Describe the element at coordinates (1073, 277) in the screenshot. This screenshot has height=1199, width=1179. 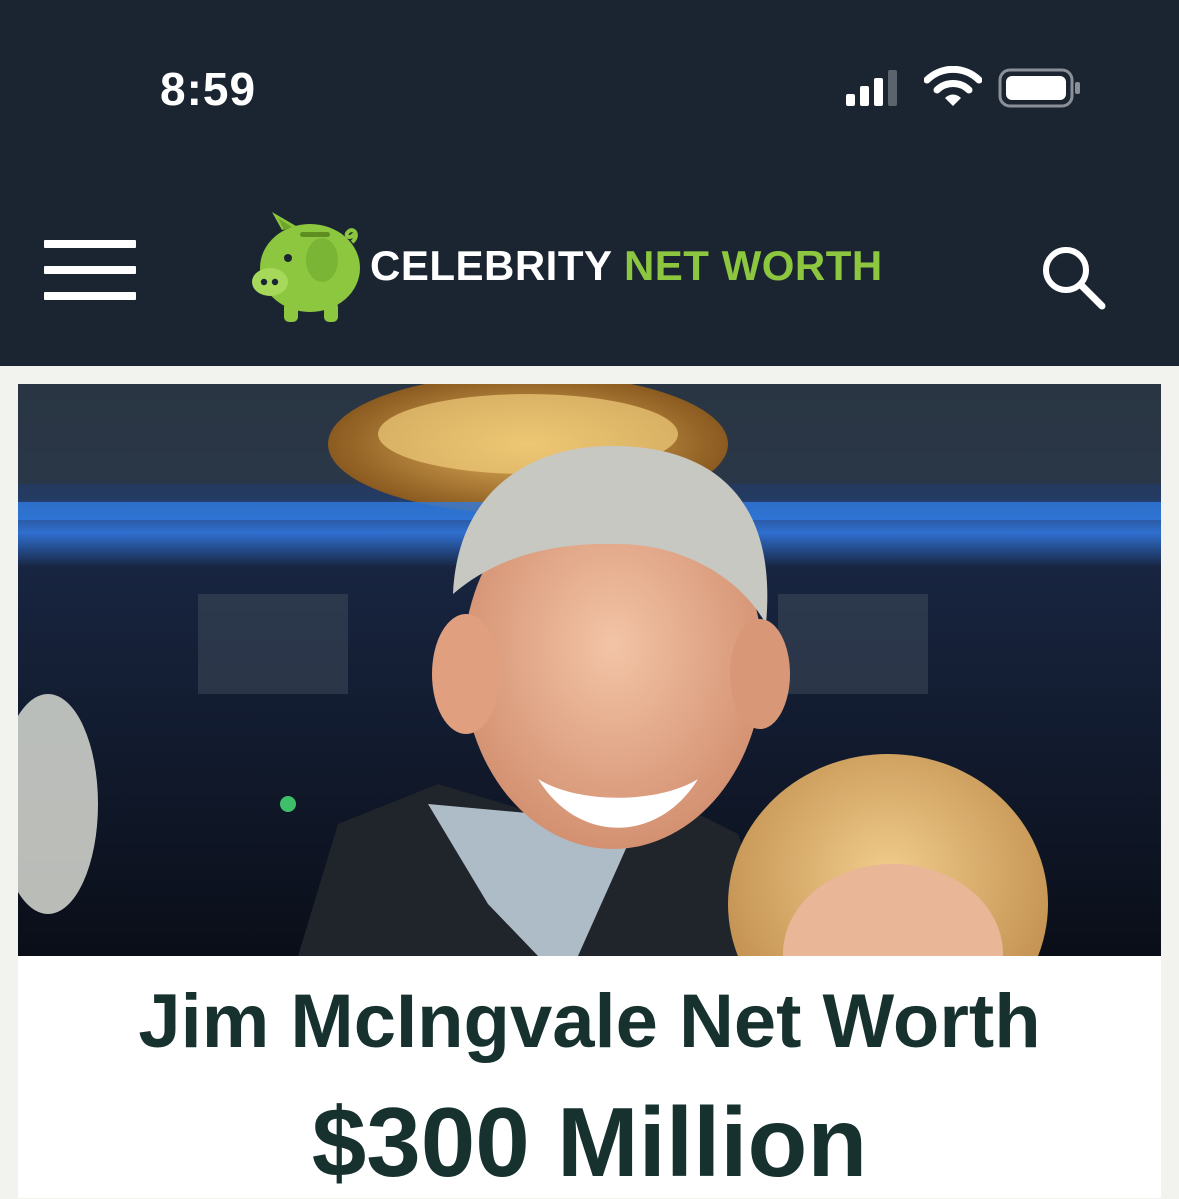
I see `search-icon` at that location.